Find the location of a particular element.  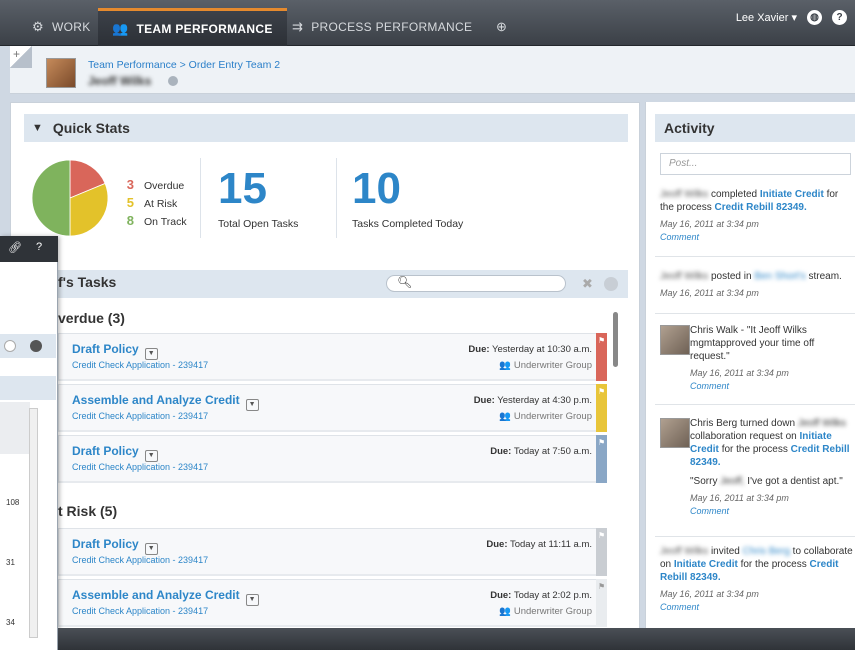

globe-icon: ◍ is located at coordinates (814, 17).